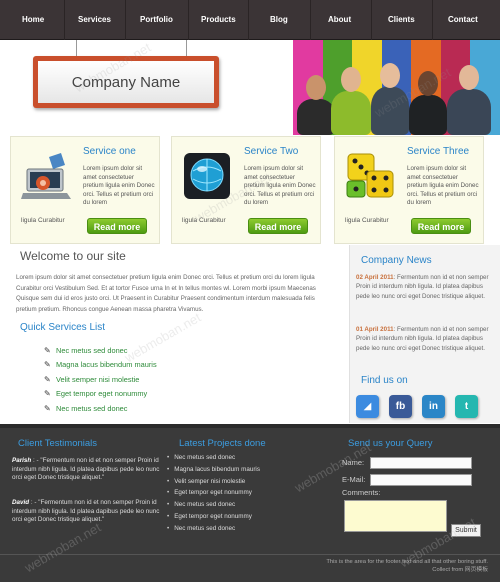 The height and width of the screenshot is (582, 500). What do you see at coordinates (271, 151) in the screenshot?
I see `service-title: Service Two` at bounding box center [271, 151].